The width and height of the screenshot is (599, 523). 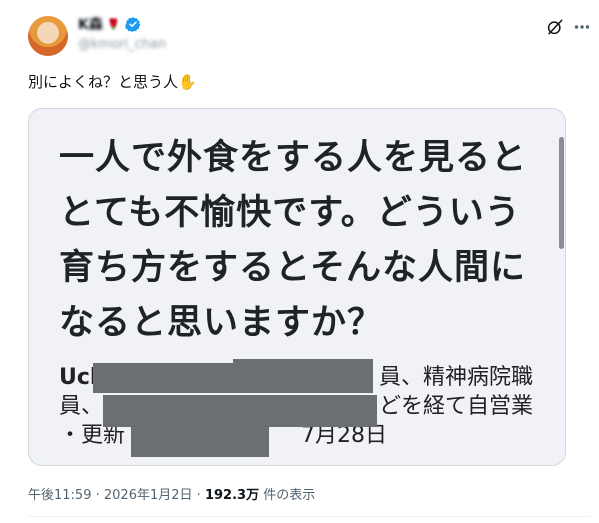 I want to click on view-count: 192.3万, so click(x=232, y=495).